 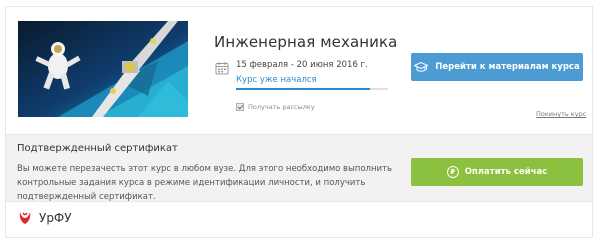 What do you see at coordinates (312, 82) in the screenshot?
I see `course-status: Курс уже начался` at bounding box center [312, 82].